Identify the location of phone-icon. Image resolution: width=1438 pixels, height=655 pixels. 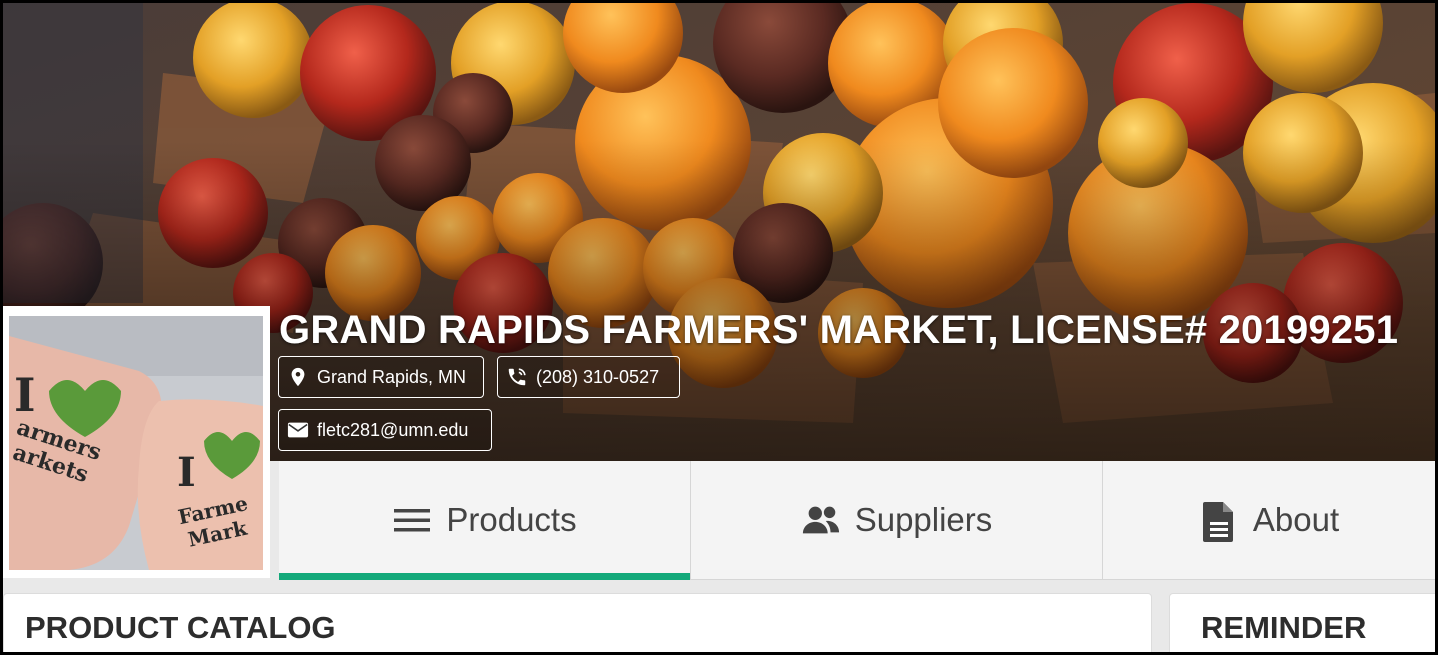
(517, 377).